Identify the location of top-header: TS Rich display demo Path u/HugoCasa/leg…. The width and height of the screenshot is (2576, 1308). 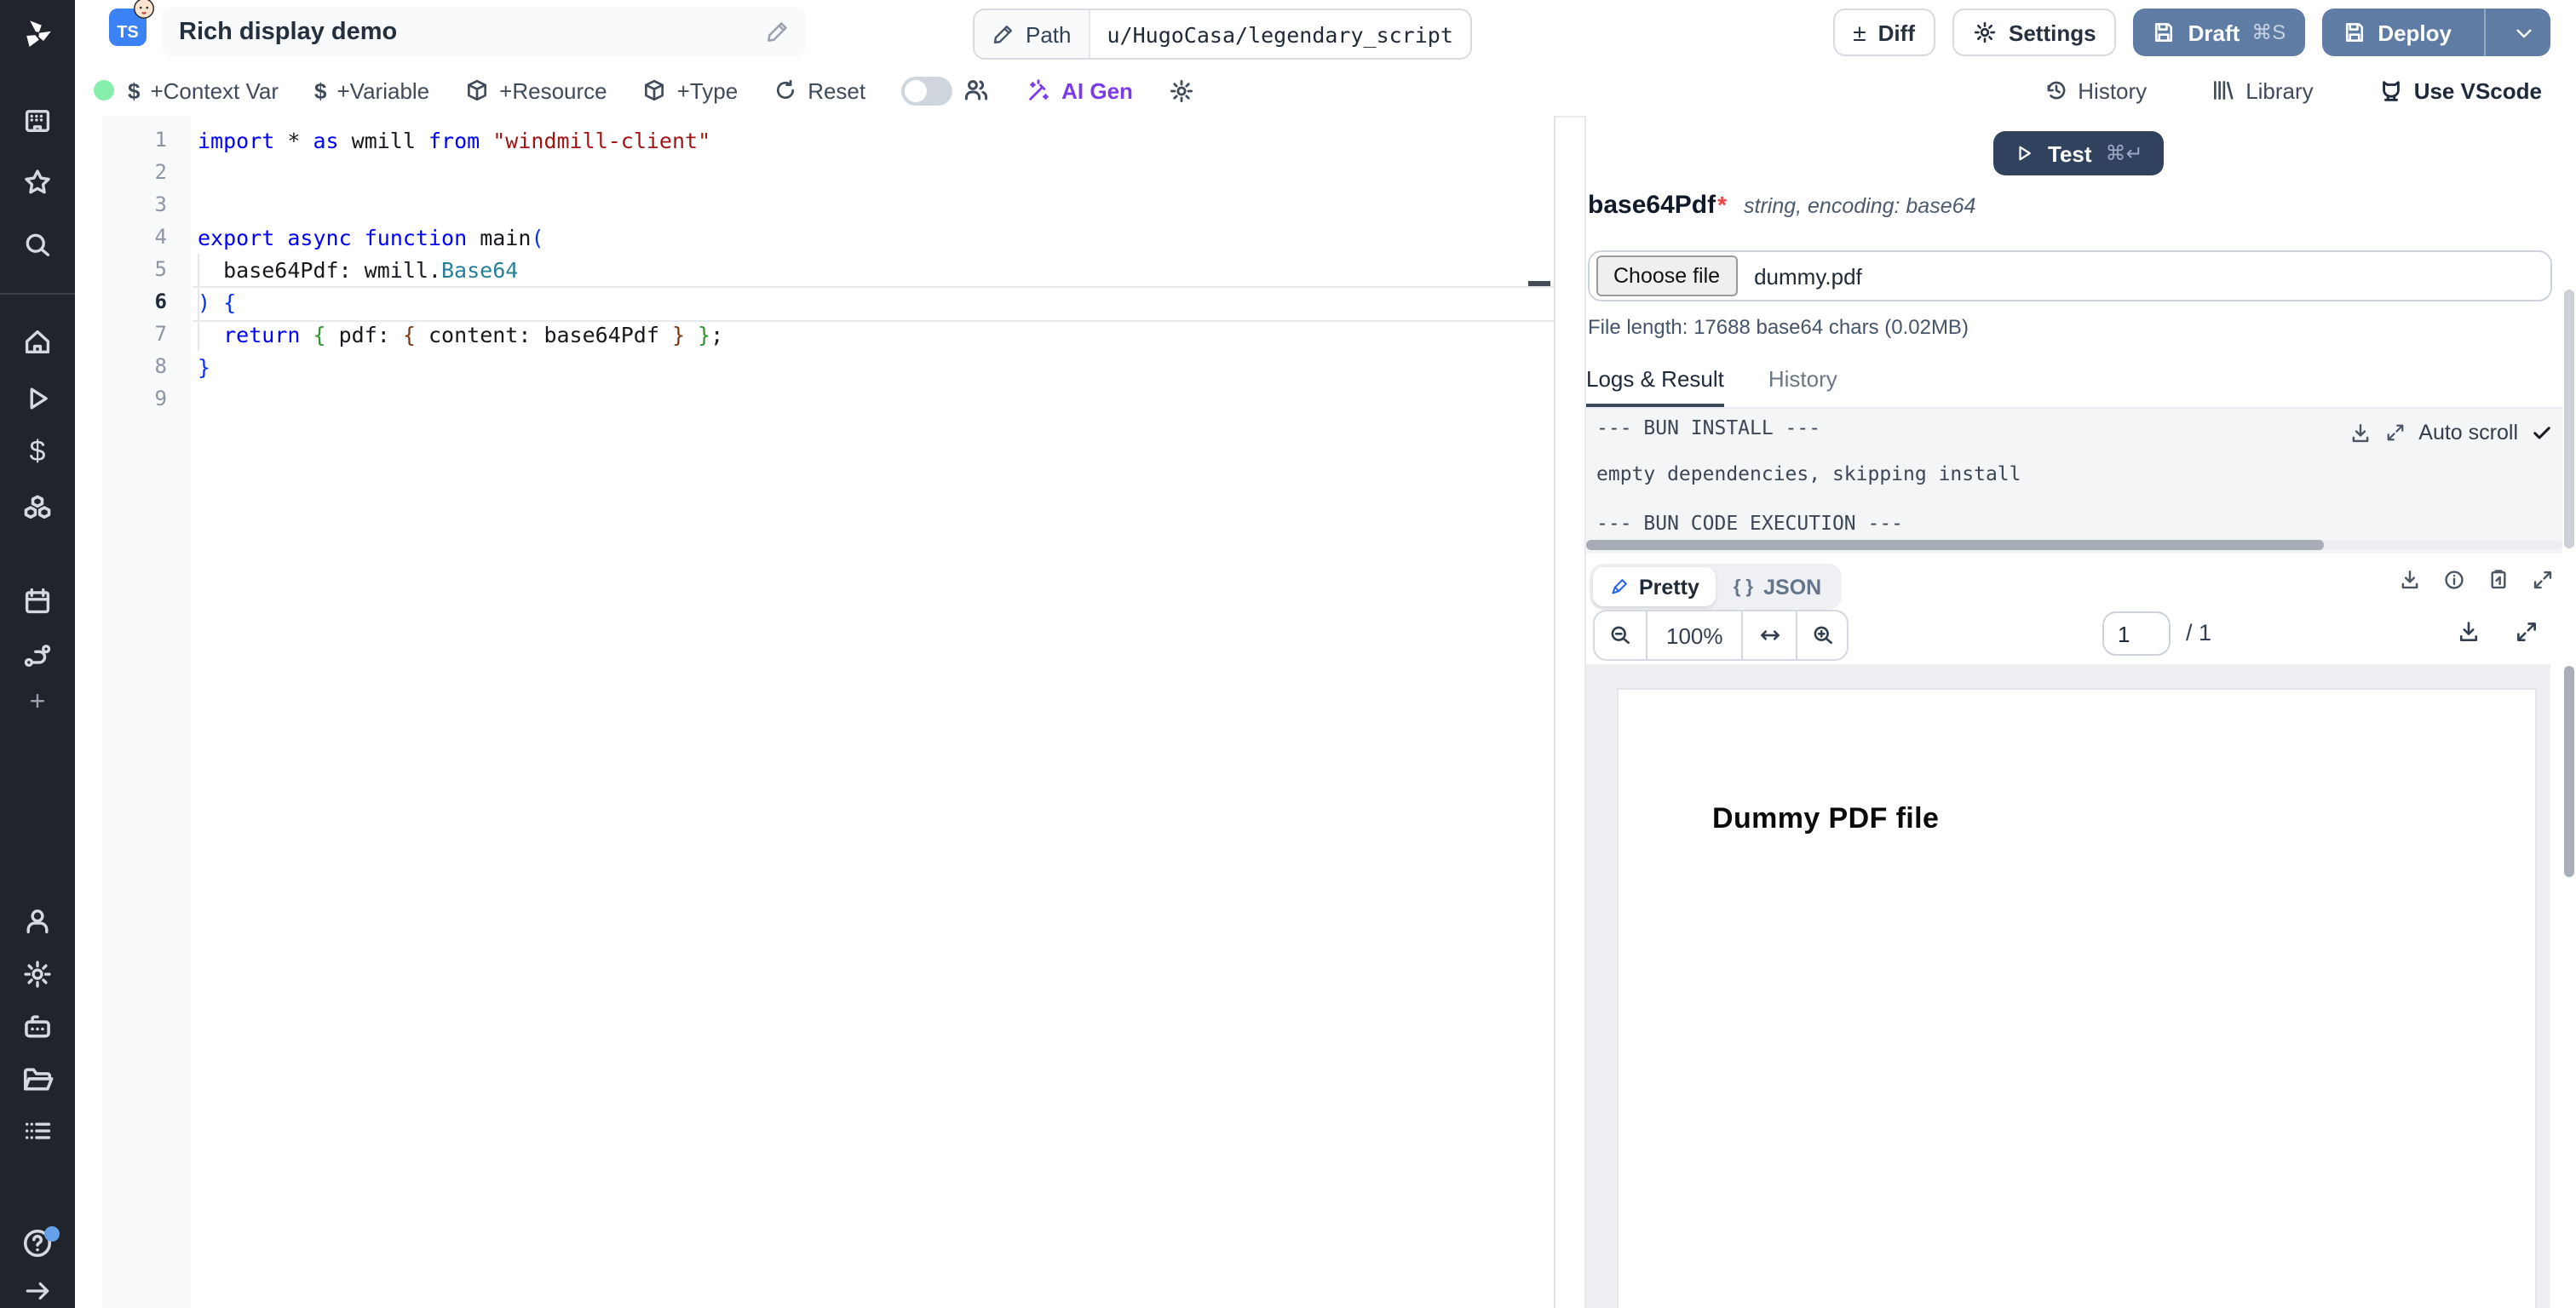
(1326, 33).